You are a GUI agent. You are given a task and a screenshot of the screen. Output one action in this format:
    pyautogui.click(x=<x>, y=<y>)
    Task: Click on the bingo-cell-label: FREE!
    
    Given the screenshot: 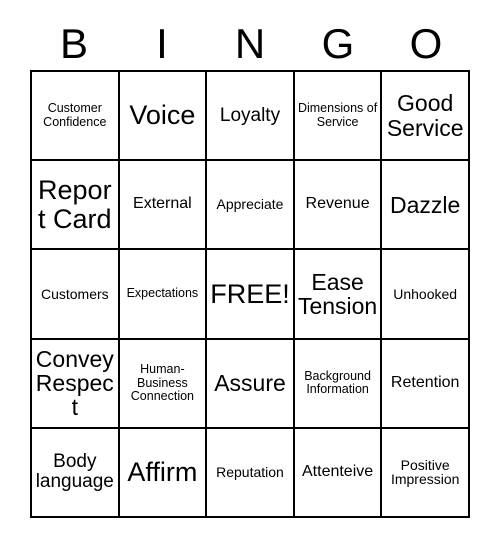 What is the action you would take?
    pyautogui.click(x=250, y=293)
    